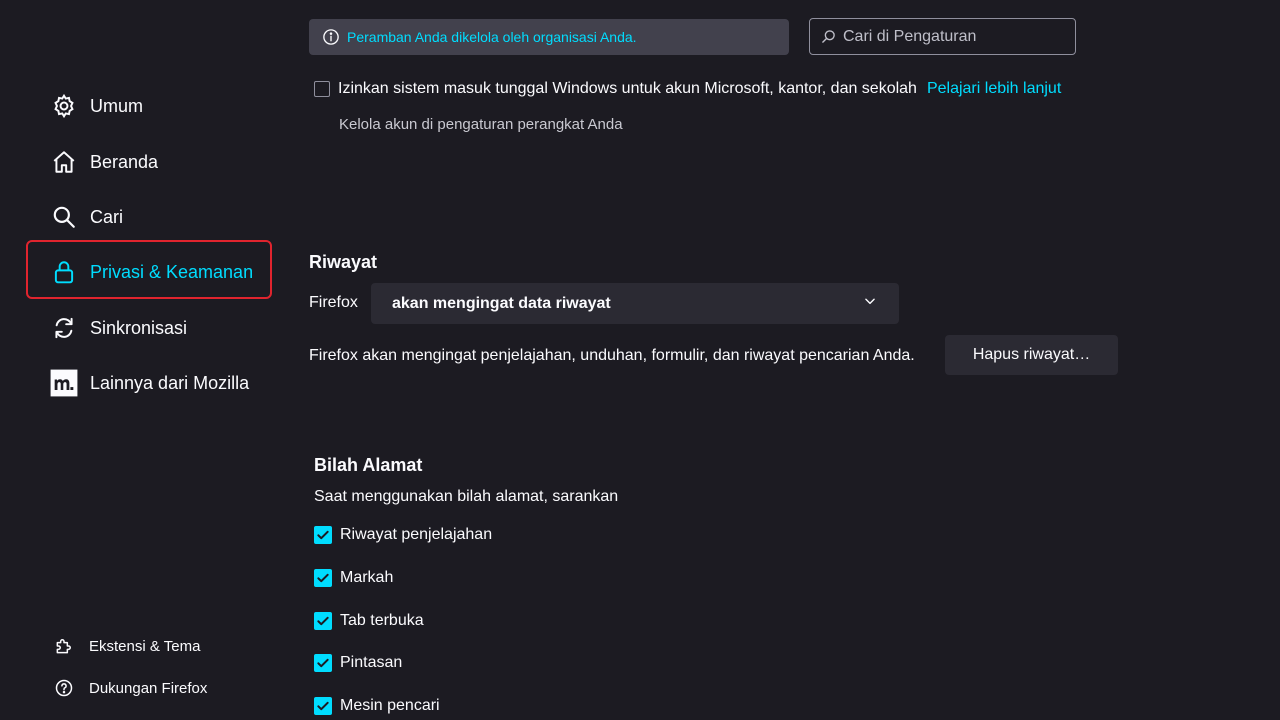 The width and height of the screenshot is (1280, 720). Describe the element at coordinates (481, 124) in the screenshot. I see `manage-accounts-note: Kelola akun di pengaturan perangkat Anda` at that location.